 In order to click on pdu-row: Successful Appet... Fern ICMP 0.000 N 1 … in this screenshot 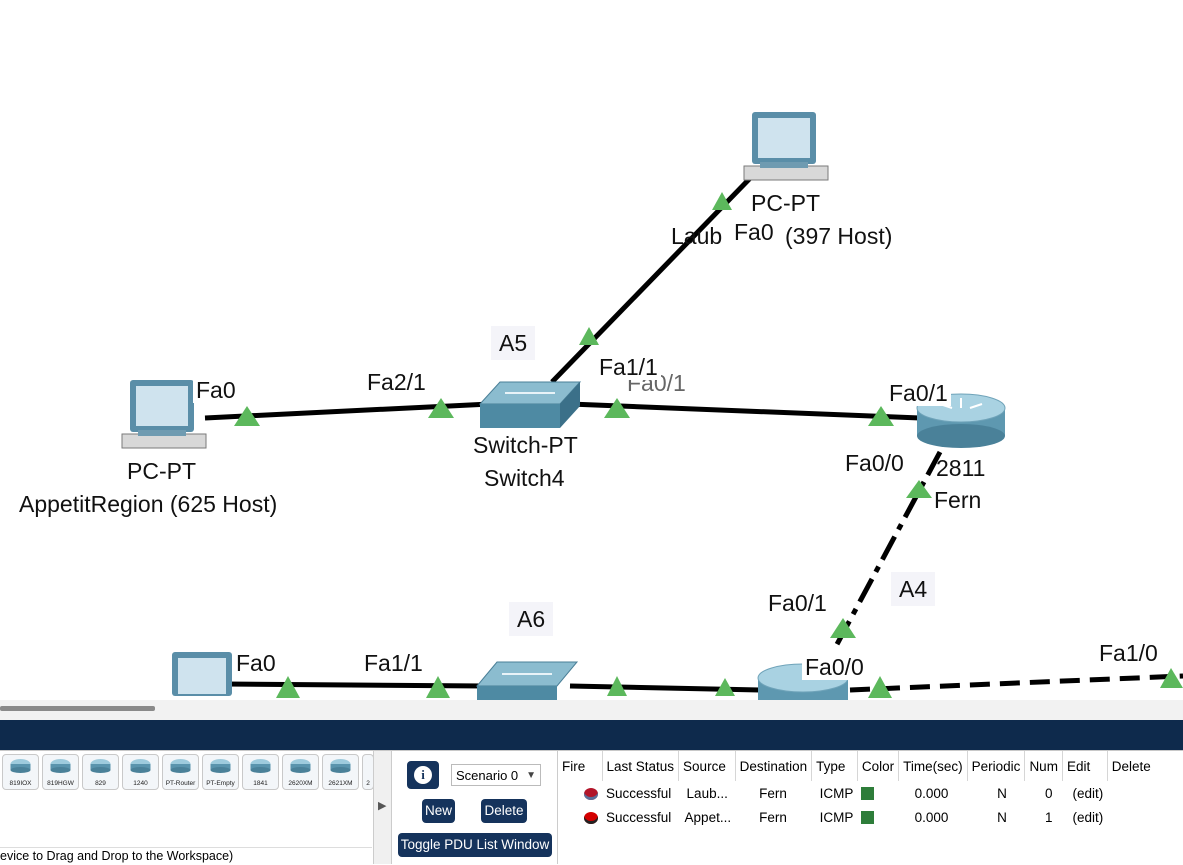, I will do `click(856, 817)`.